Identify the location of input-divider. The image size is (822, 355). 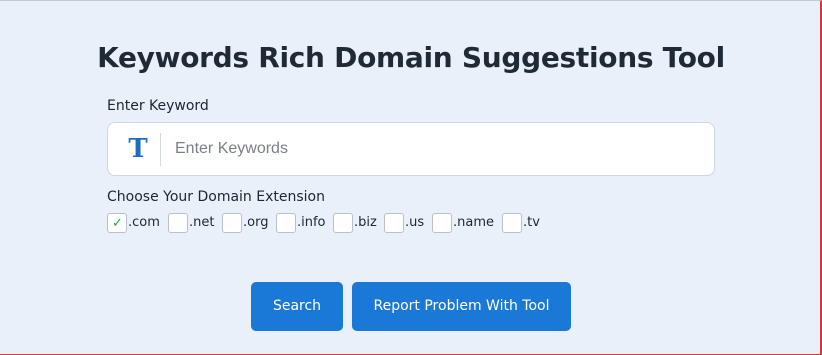
(160, 149).